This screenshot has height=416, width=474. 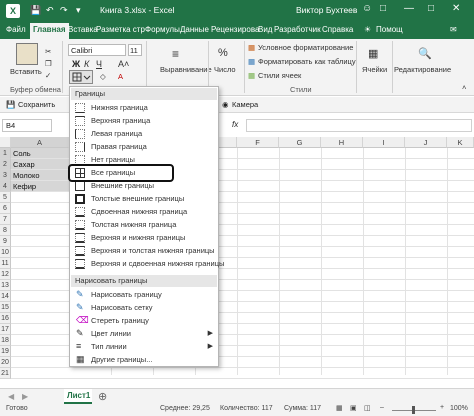 I want to click on view-page-break-icon: ◫, so click(x=367, y=408).